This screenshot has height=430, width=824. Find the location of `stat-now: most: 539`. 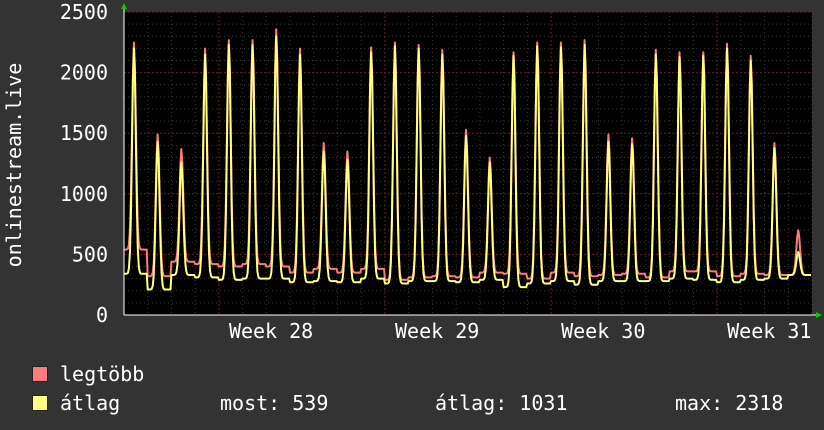

stat-now: most: 539 is located at coordinates (274, 403).